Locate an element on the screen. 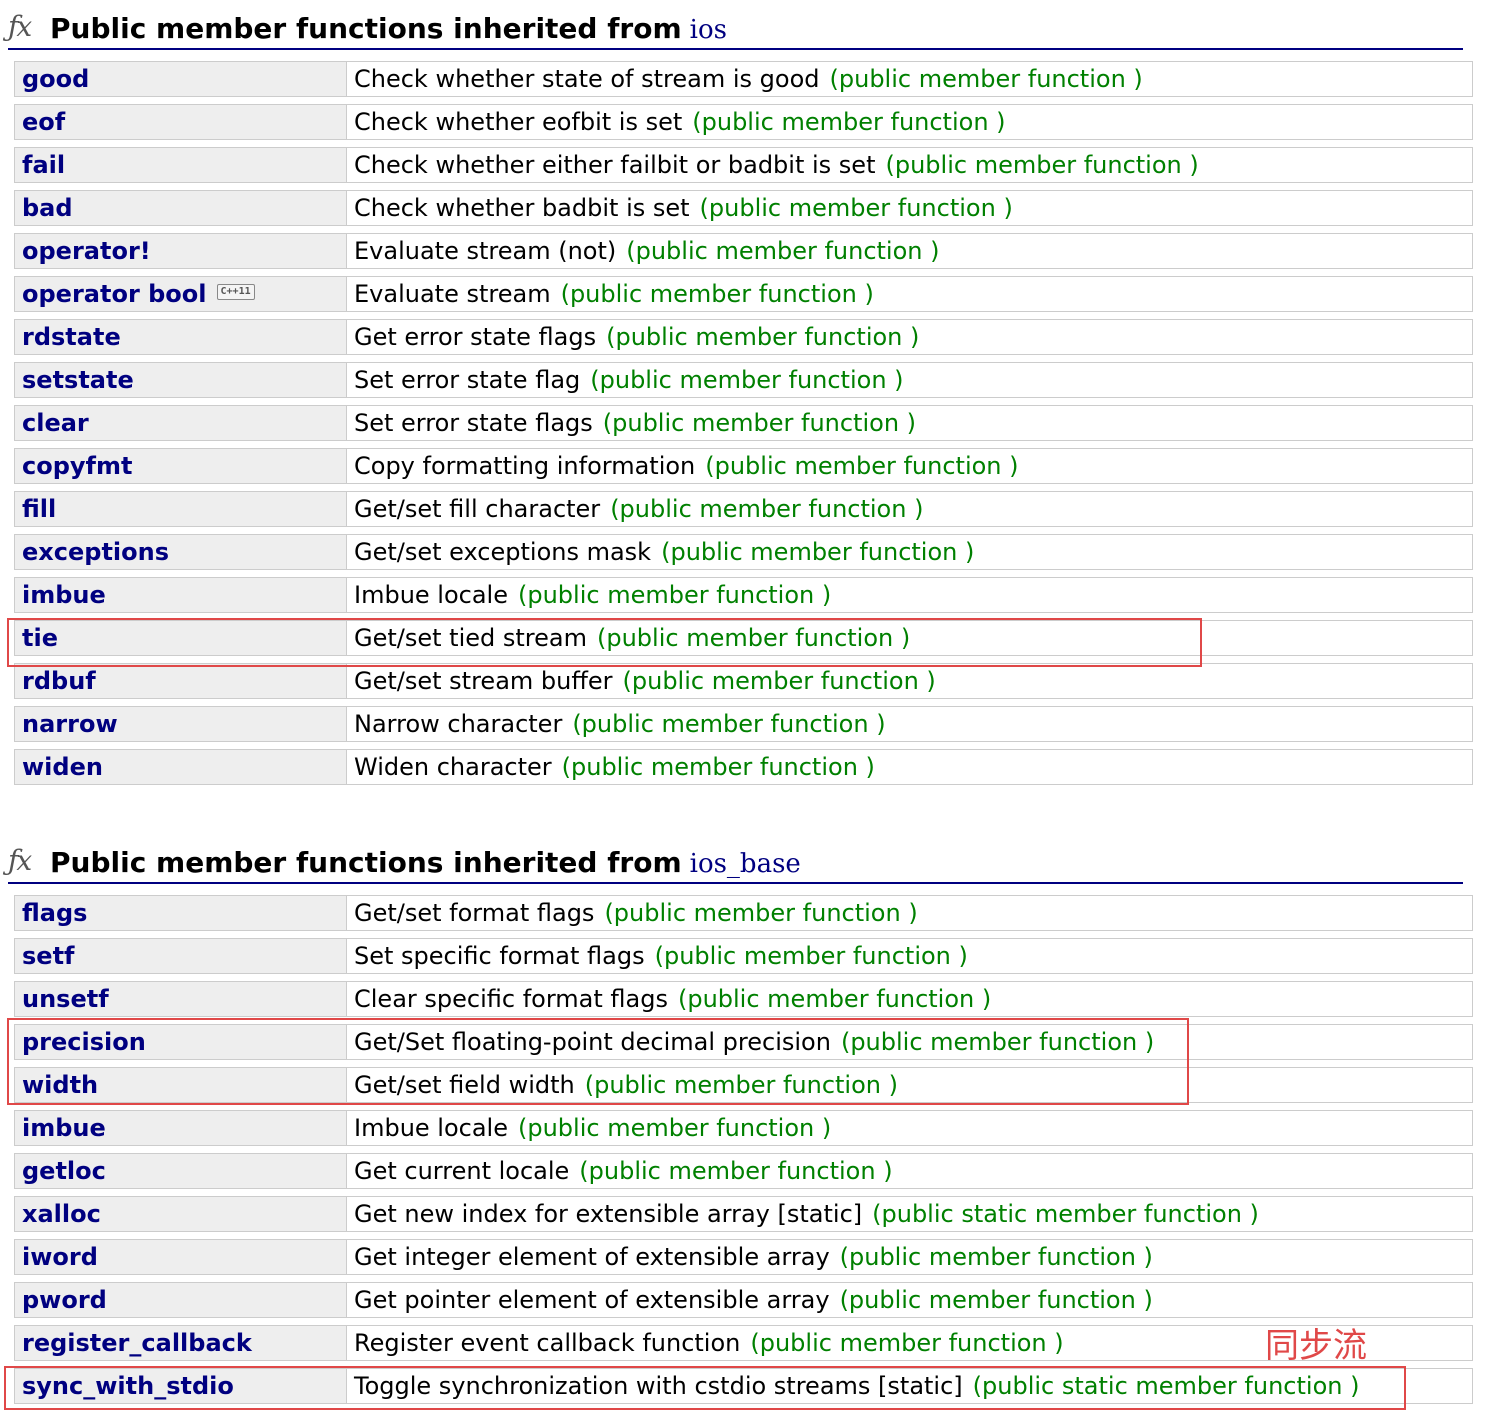 The width and height of the screenshot is (1500, 1420). member-name-cell: setstate is located at coordinates (183, 380).